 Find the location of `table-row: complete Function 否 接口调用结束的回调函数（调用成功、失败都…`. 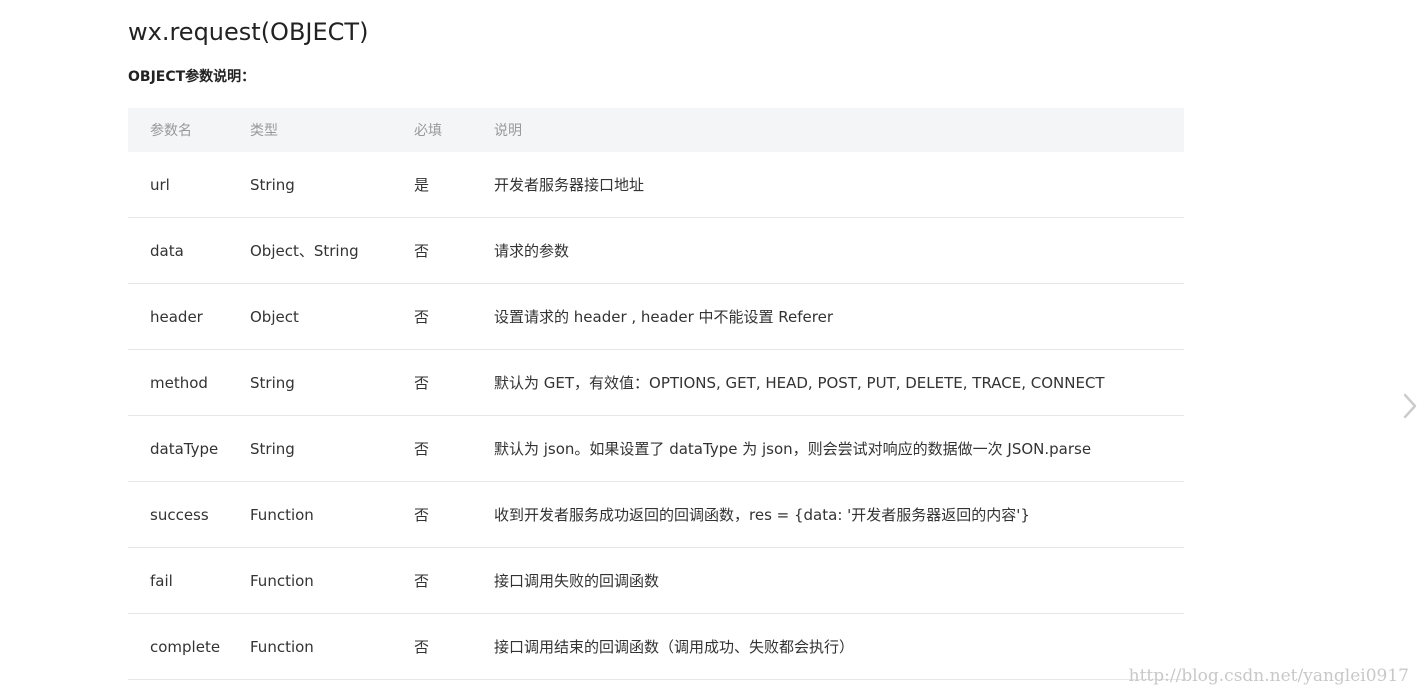

table-row: complete Function 否 接口调用结束的回调函数（调用成功、失败都… is located at coordinates (656, 646).